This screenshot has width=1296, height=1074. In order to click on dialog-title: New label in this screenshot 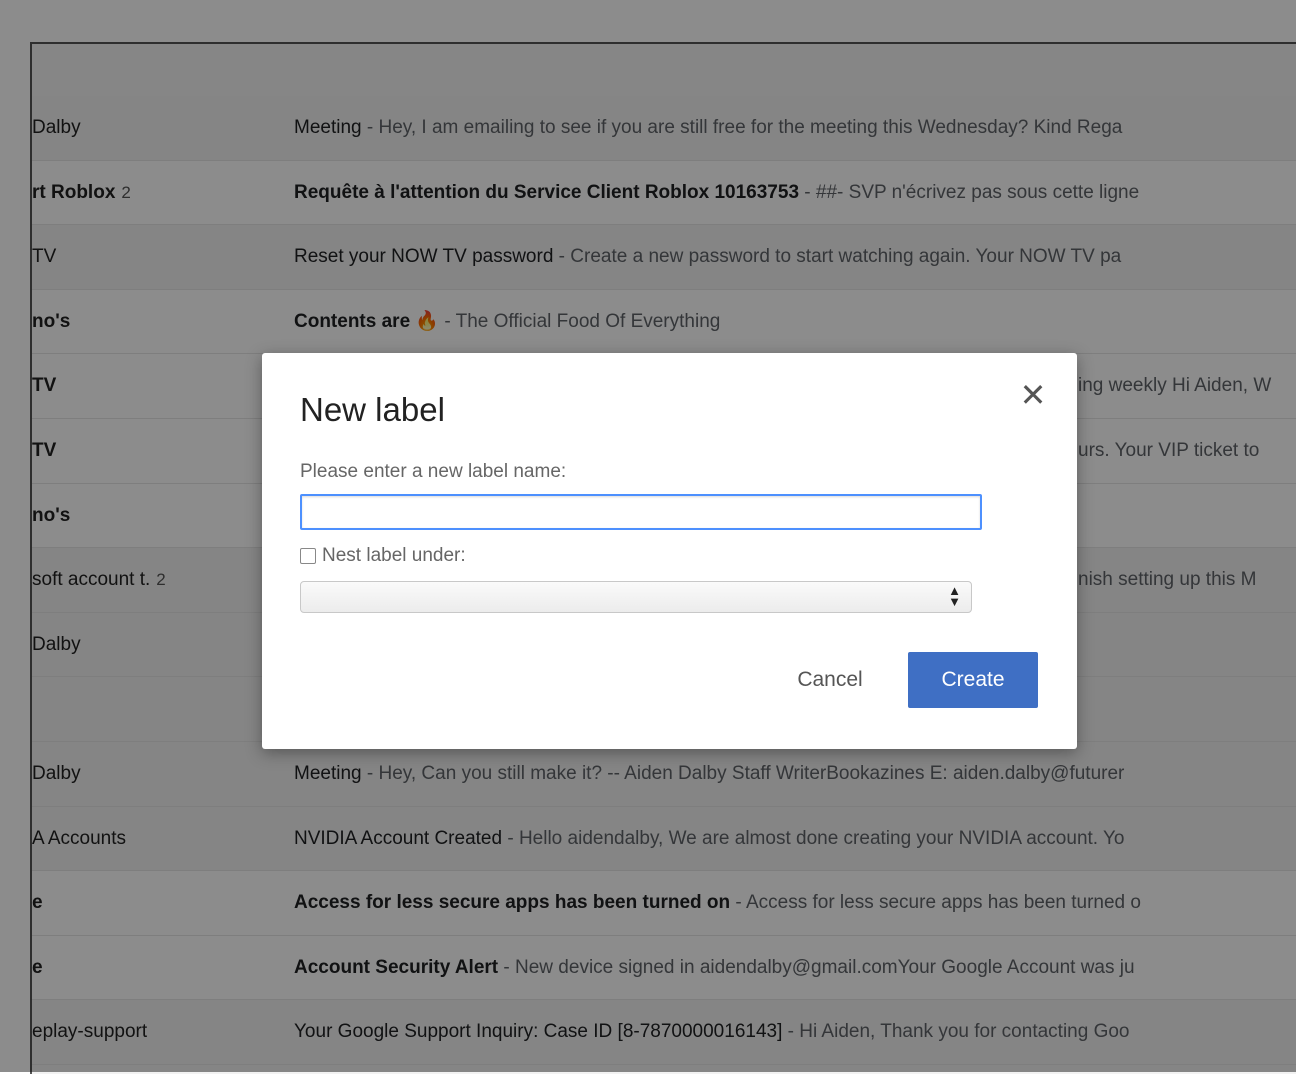, I will do `click(372, 409)`.